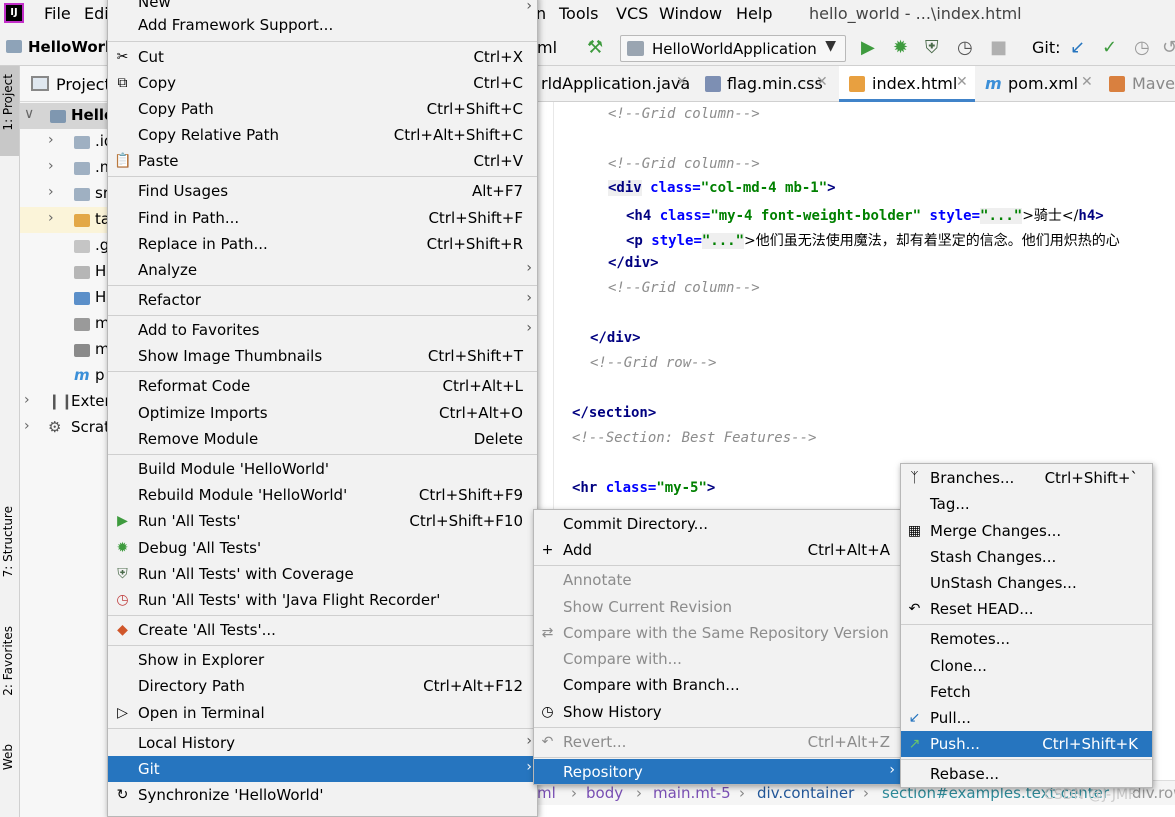 The width and height of the screenshot is (1175, 817). Describe the element at coordinates (578, 13) in the screenshot. I see `menu-tools: Tools` at that location.